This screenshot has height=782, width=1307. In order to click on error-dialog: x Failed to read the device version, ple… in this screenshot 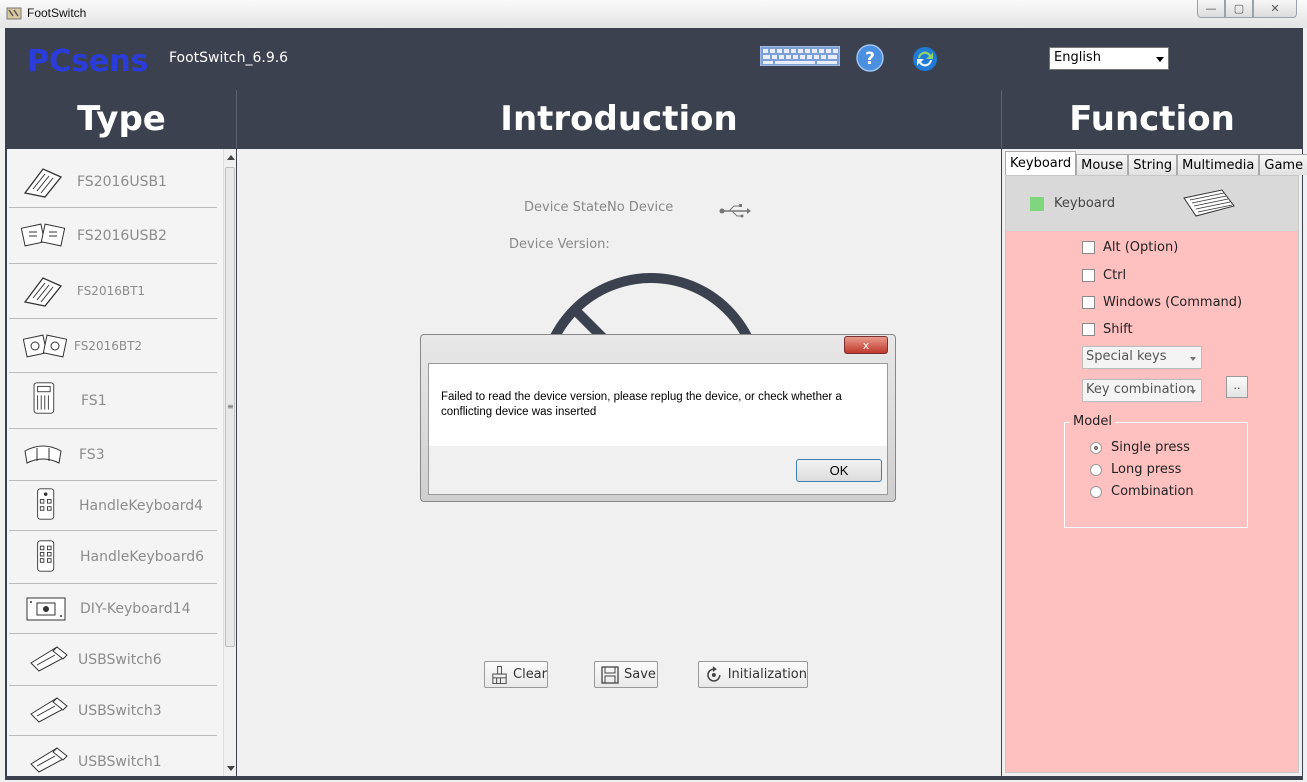, I will do `click(658, 418)`.